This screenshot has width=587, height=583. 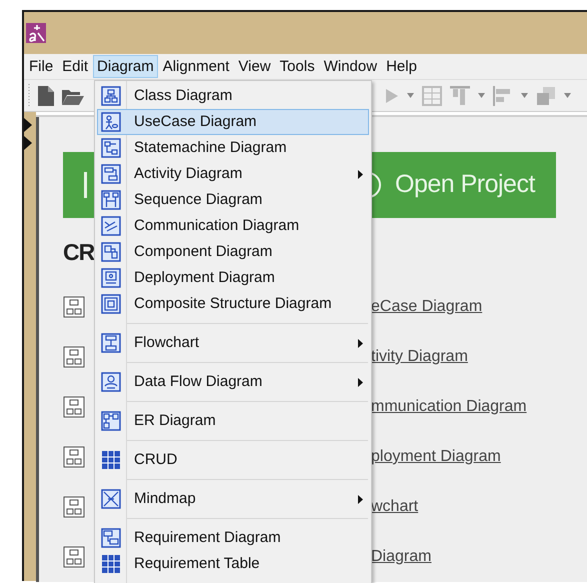 I want to click on menu-item: Composite Structure Diagram, so click(x=233, y=304).